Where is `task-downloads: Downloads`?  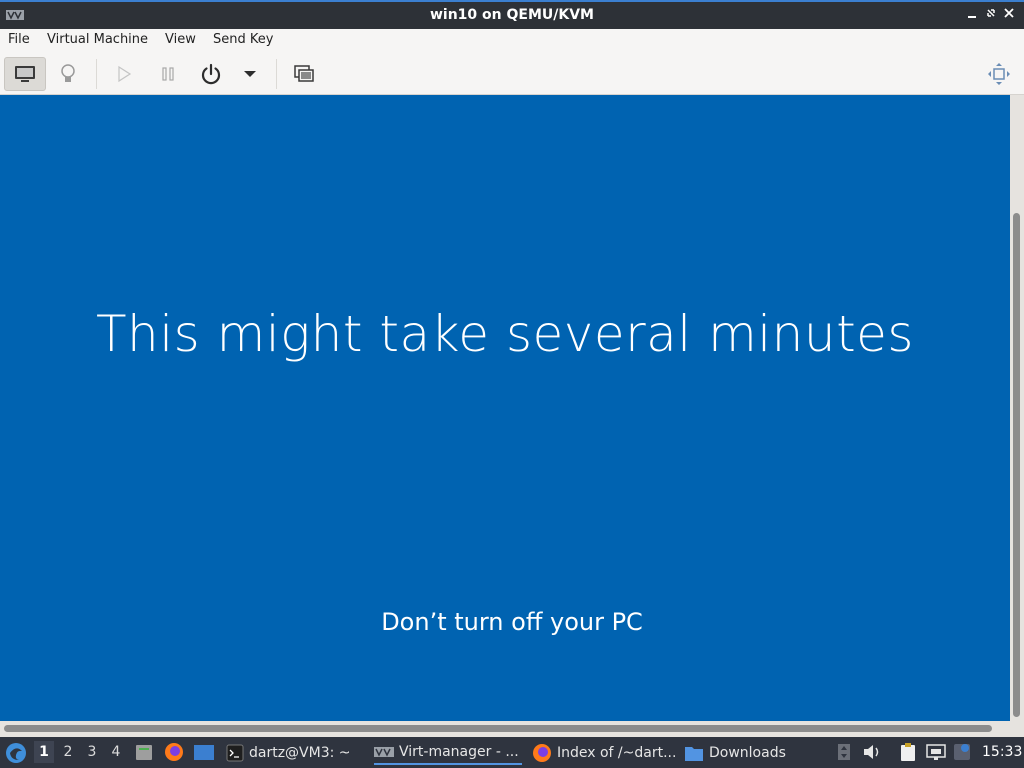
task-downloads: Downloads is located at coordinates (749, 753).